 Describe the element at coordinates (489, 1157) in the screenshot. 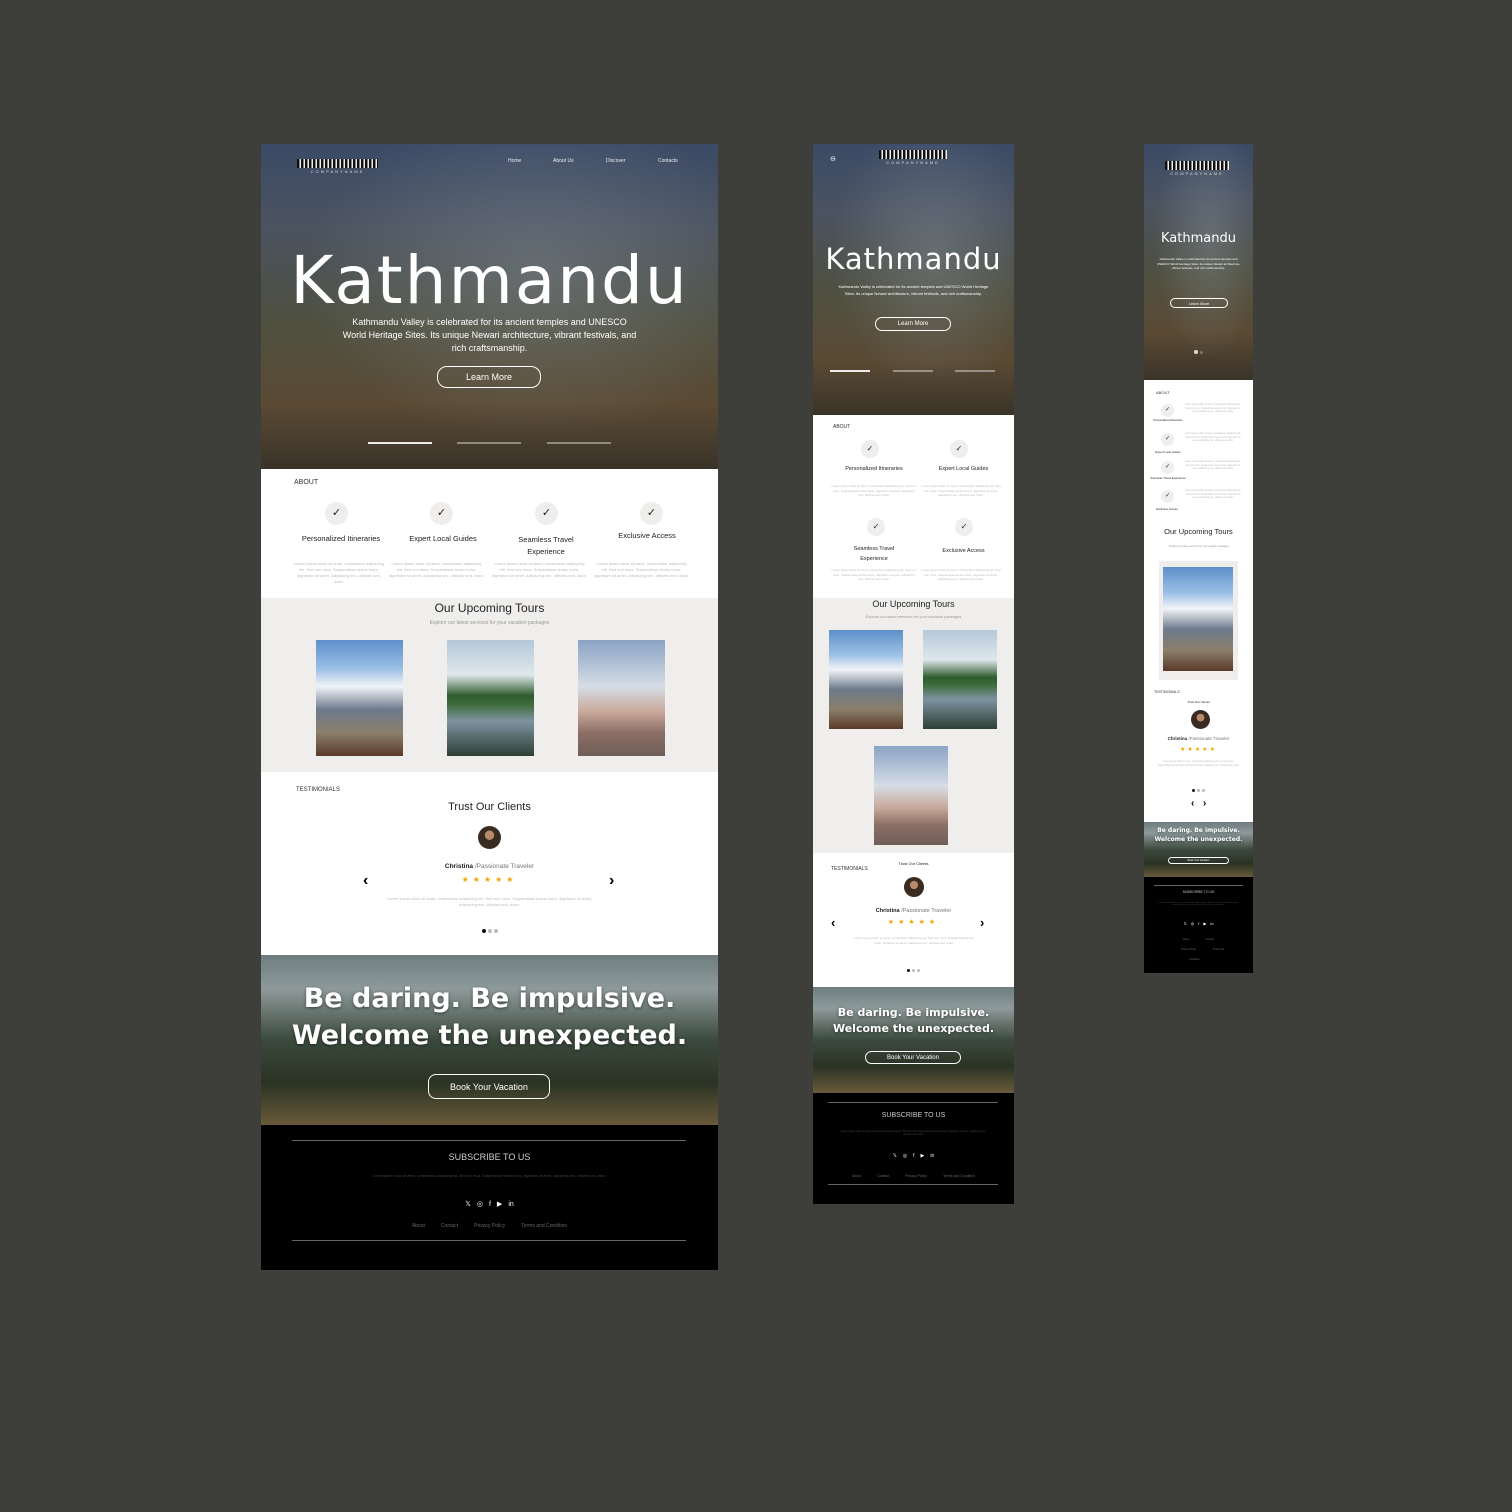

I see `subscribe-title: SUBSCRIBE TO US` at that location.